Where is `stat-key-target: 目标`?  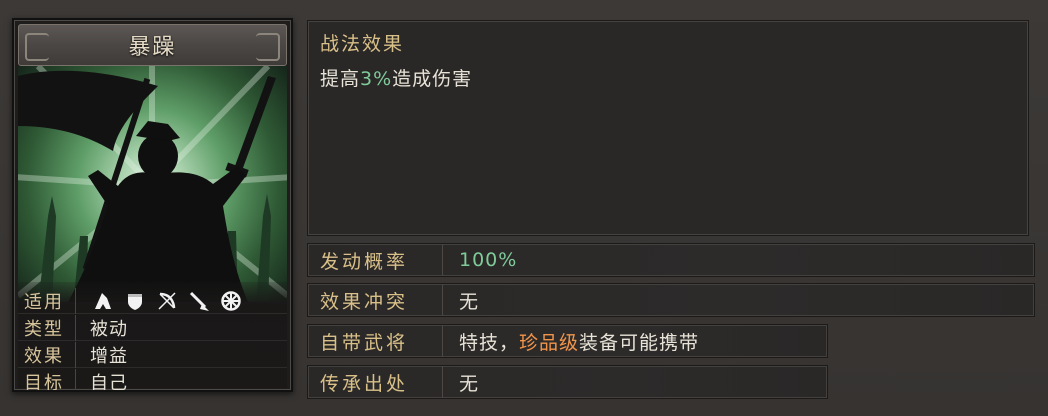 stat-key-target: 目标 is located at coordinates (47, 379).